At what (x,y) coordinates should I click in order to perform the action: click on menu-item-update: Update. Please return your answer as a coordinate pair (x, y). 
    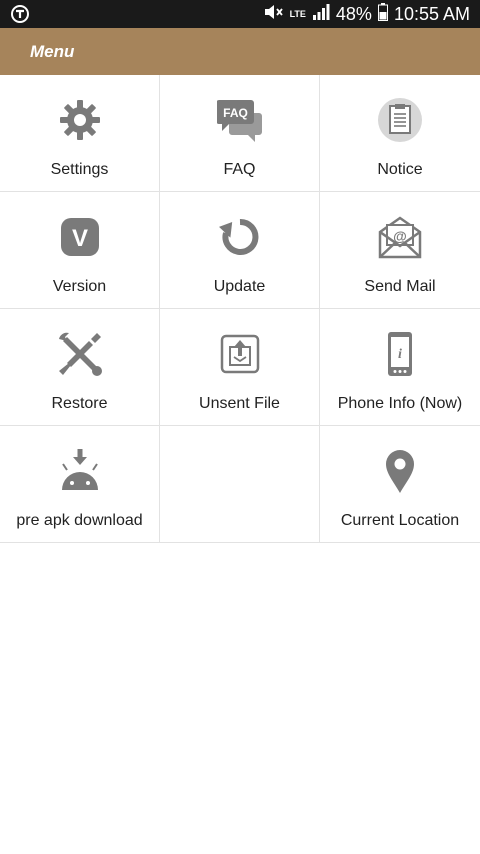
    Looking at the image, I should click on (240, 250).